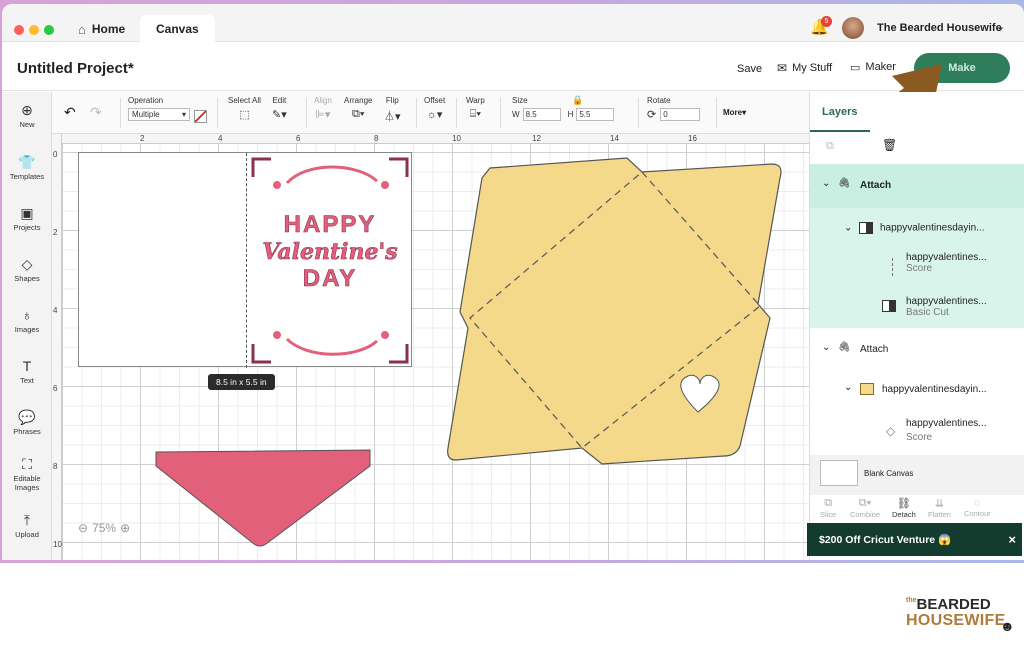 This screenshot has width=1024, height=651. Describe the element at coordinates (392, 117) in the screenshot. I see `flip-icon: ⏃▾` at that location.